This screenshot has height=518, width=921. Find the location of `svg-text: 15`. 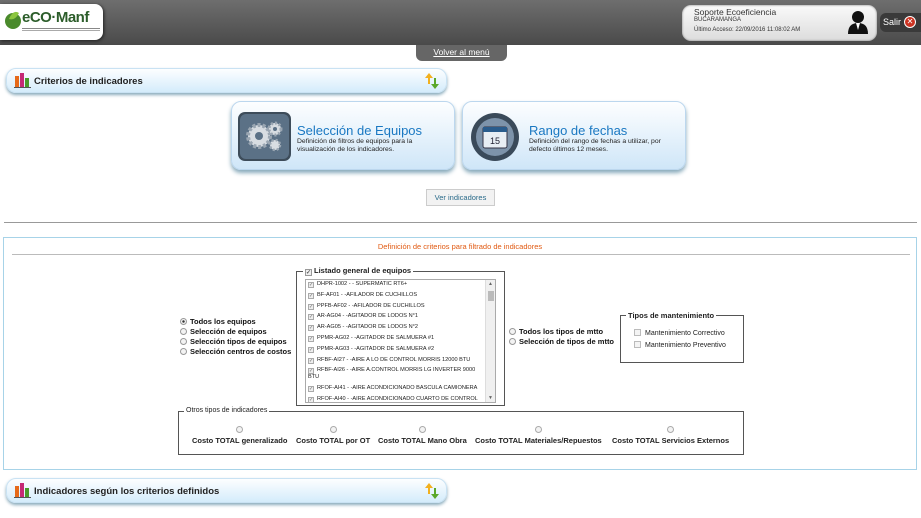

svg-text: 15 is located at coordinates (495, 141).